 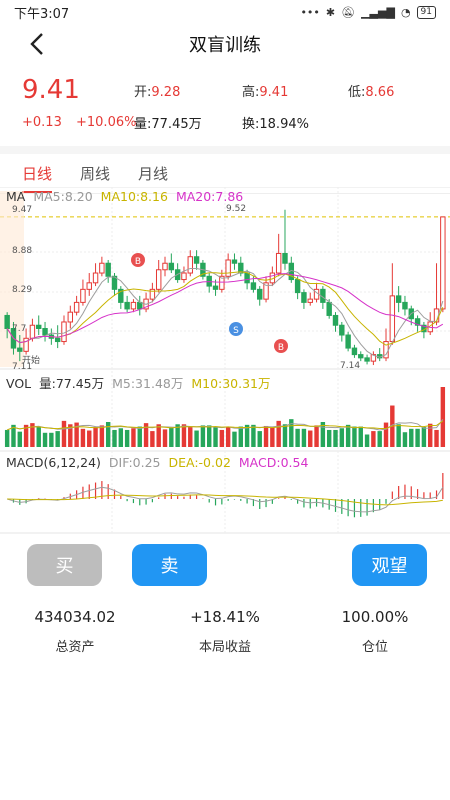 I want to click on sell-button: 卖, so click(x=169, y=565).